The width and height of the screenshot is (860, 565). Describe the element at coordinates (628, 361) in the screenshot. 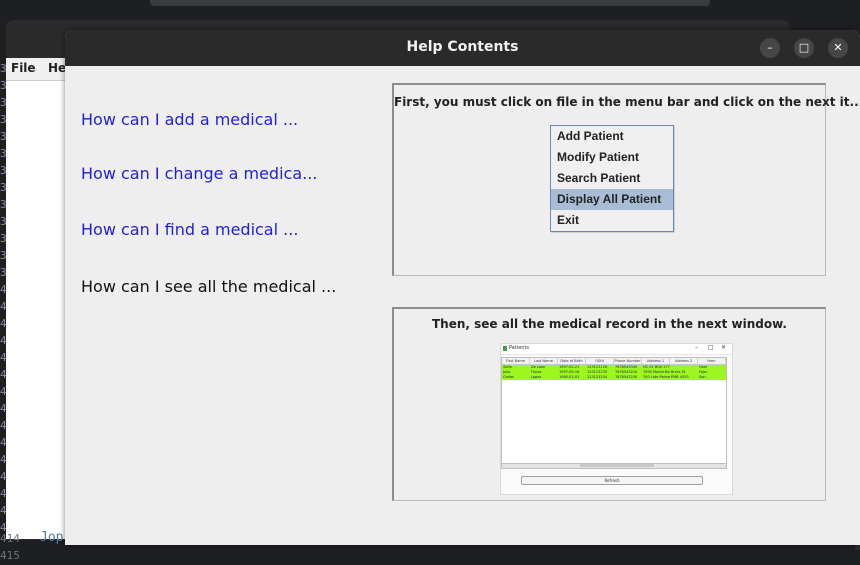

I see `mini-col: Phone Number` at that location.